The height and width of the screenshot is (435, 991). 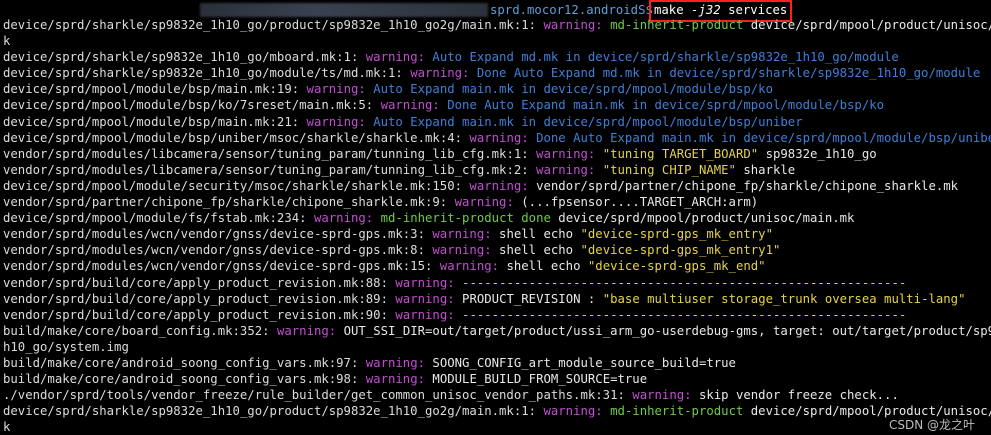 What do you see at coordinates (669, 10) in the screenshot?
I see `command-name: make` at bounding box center [669, 10].